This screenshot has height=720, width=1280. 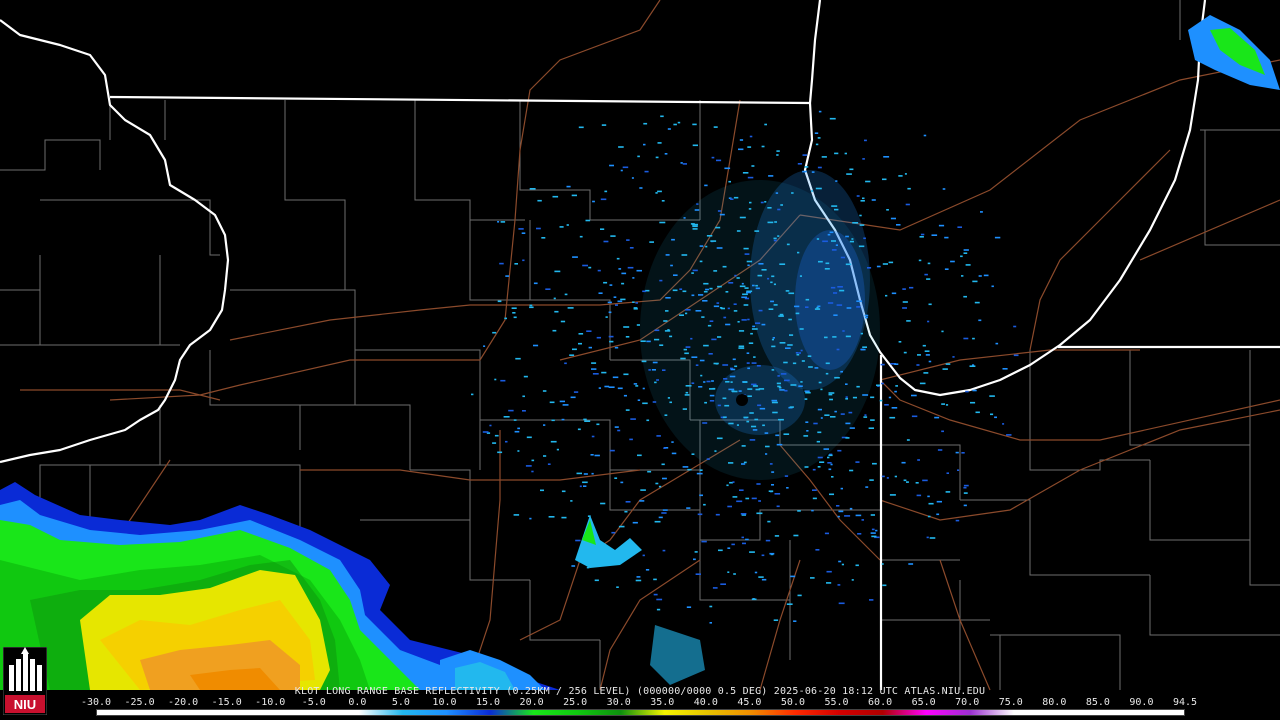 I want to click on scale-label: -25.0, so click(x=139, y=702).